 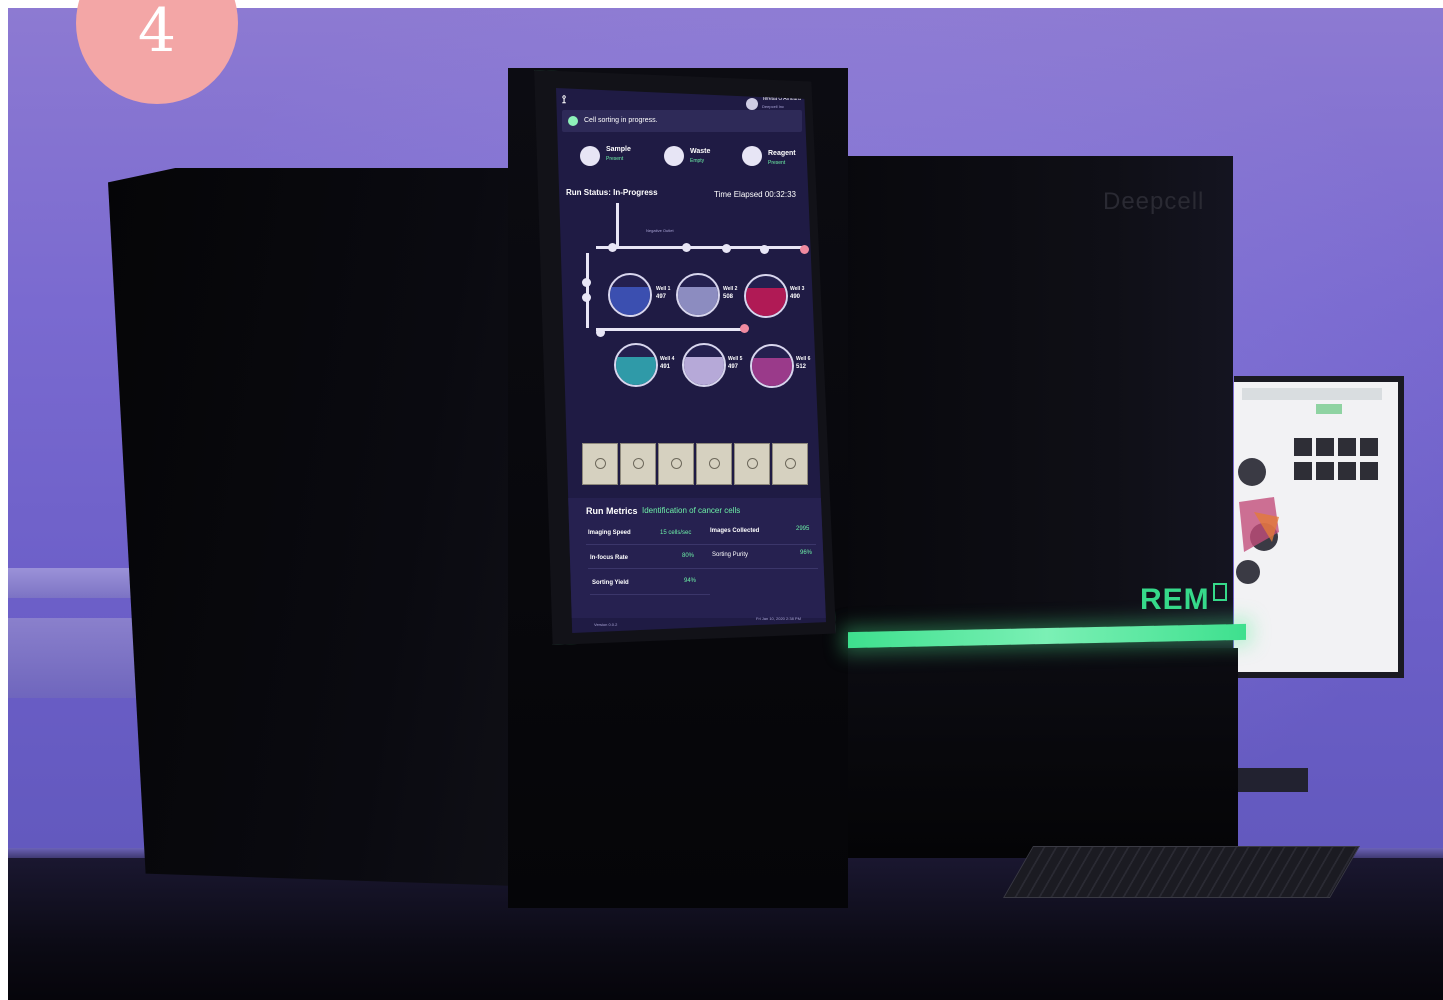 I want to click on tile-sample: Sample Present, so click(x=610, y=158).